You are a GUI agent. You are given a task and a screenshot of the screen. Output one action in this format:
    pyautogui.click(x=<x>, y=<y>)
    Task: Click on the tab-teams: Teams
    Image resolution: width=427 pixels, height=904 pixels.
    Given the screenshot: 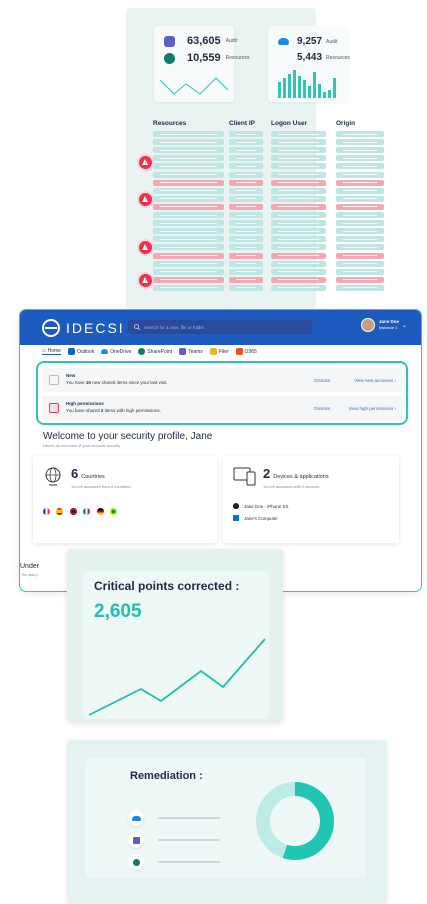 What is the action you would take?
    pyautogui.click(x=191, y=351)
    